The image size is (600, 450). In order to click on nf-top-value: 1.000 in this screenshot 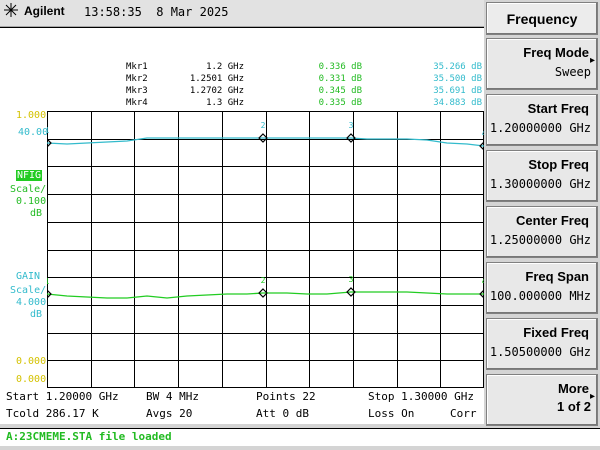, I will do `click(31, 115)`.